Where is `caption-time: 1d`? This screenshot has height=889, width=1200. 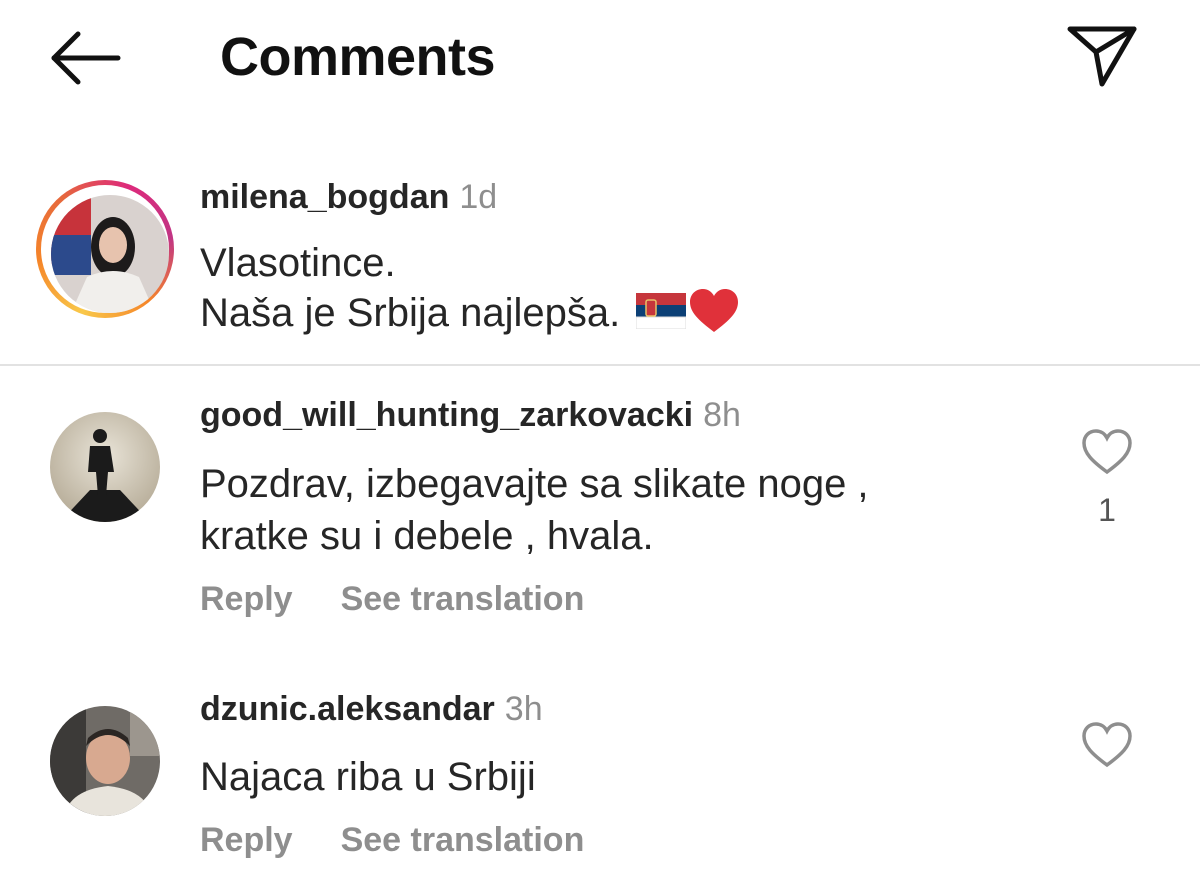
caption-time: 1d is located at coordinates (478, 197).